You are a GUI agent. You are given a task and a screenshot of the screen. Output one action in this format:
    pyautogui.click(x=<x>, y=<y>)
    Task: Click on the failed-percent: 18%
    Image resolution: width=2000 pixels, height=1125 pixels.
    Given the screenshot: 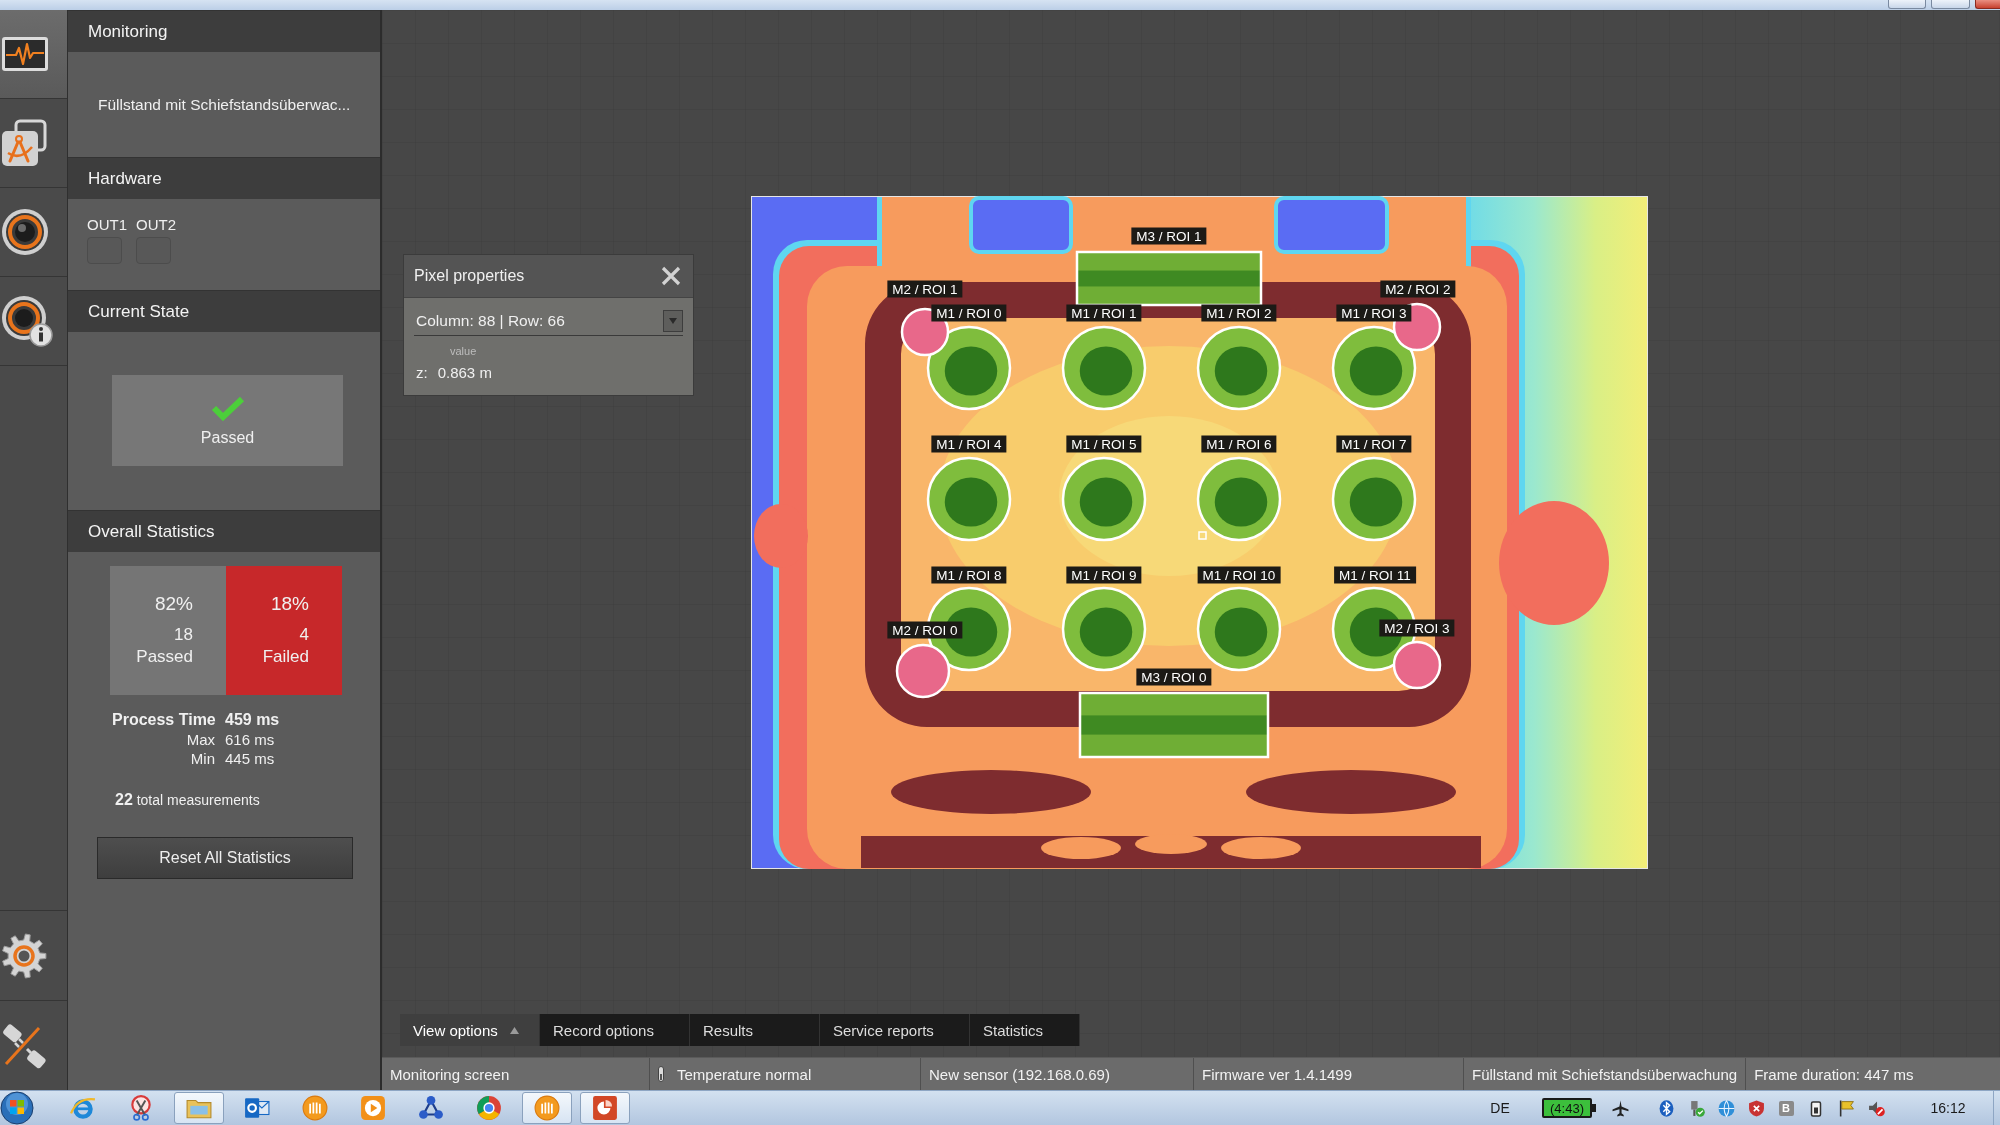 What is the action you would take?
    pyautogui.click(x=289, y=604)
    